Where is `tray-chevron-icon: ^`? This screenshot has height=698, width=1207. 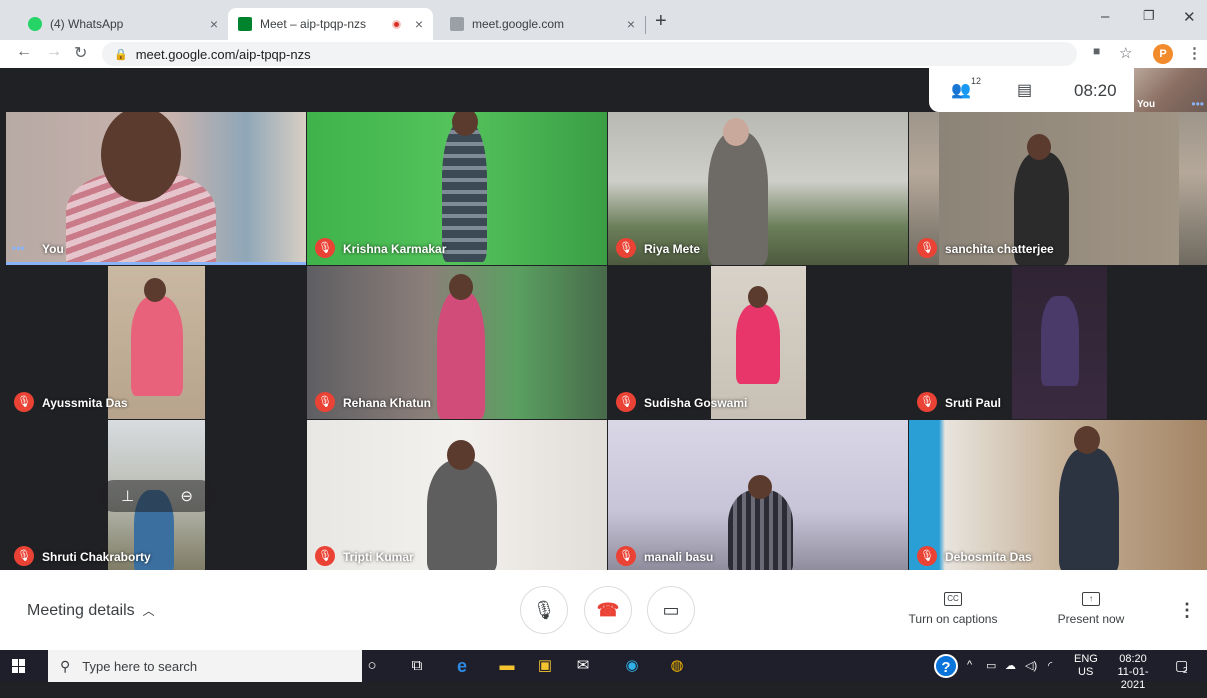
tray-chevron-icon: ^ is located at coordinates (969, 675).